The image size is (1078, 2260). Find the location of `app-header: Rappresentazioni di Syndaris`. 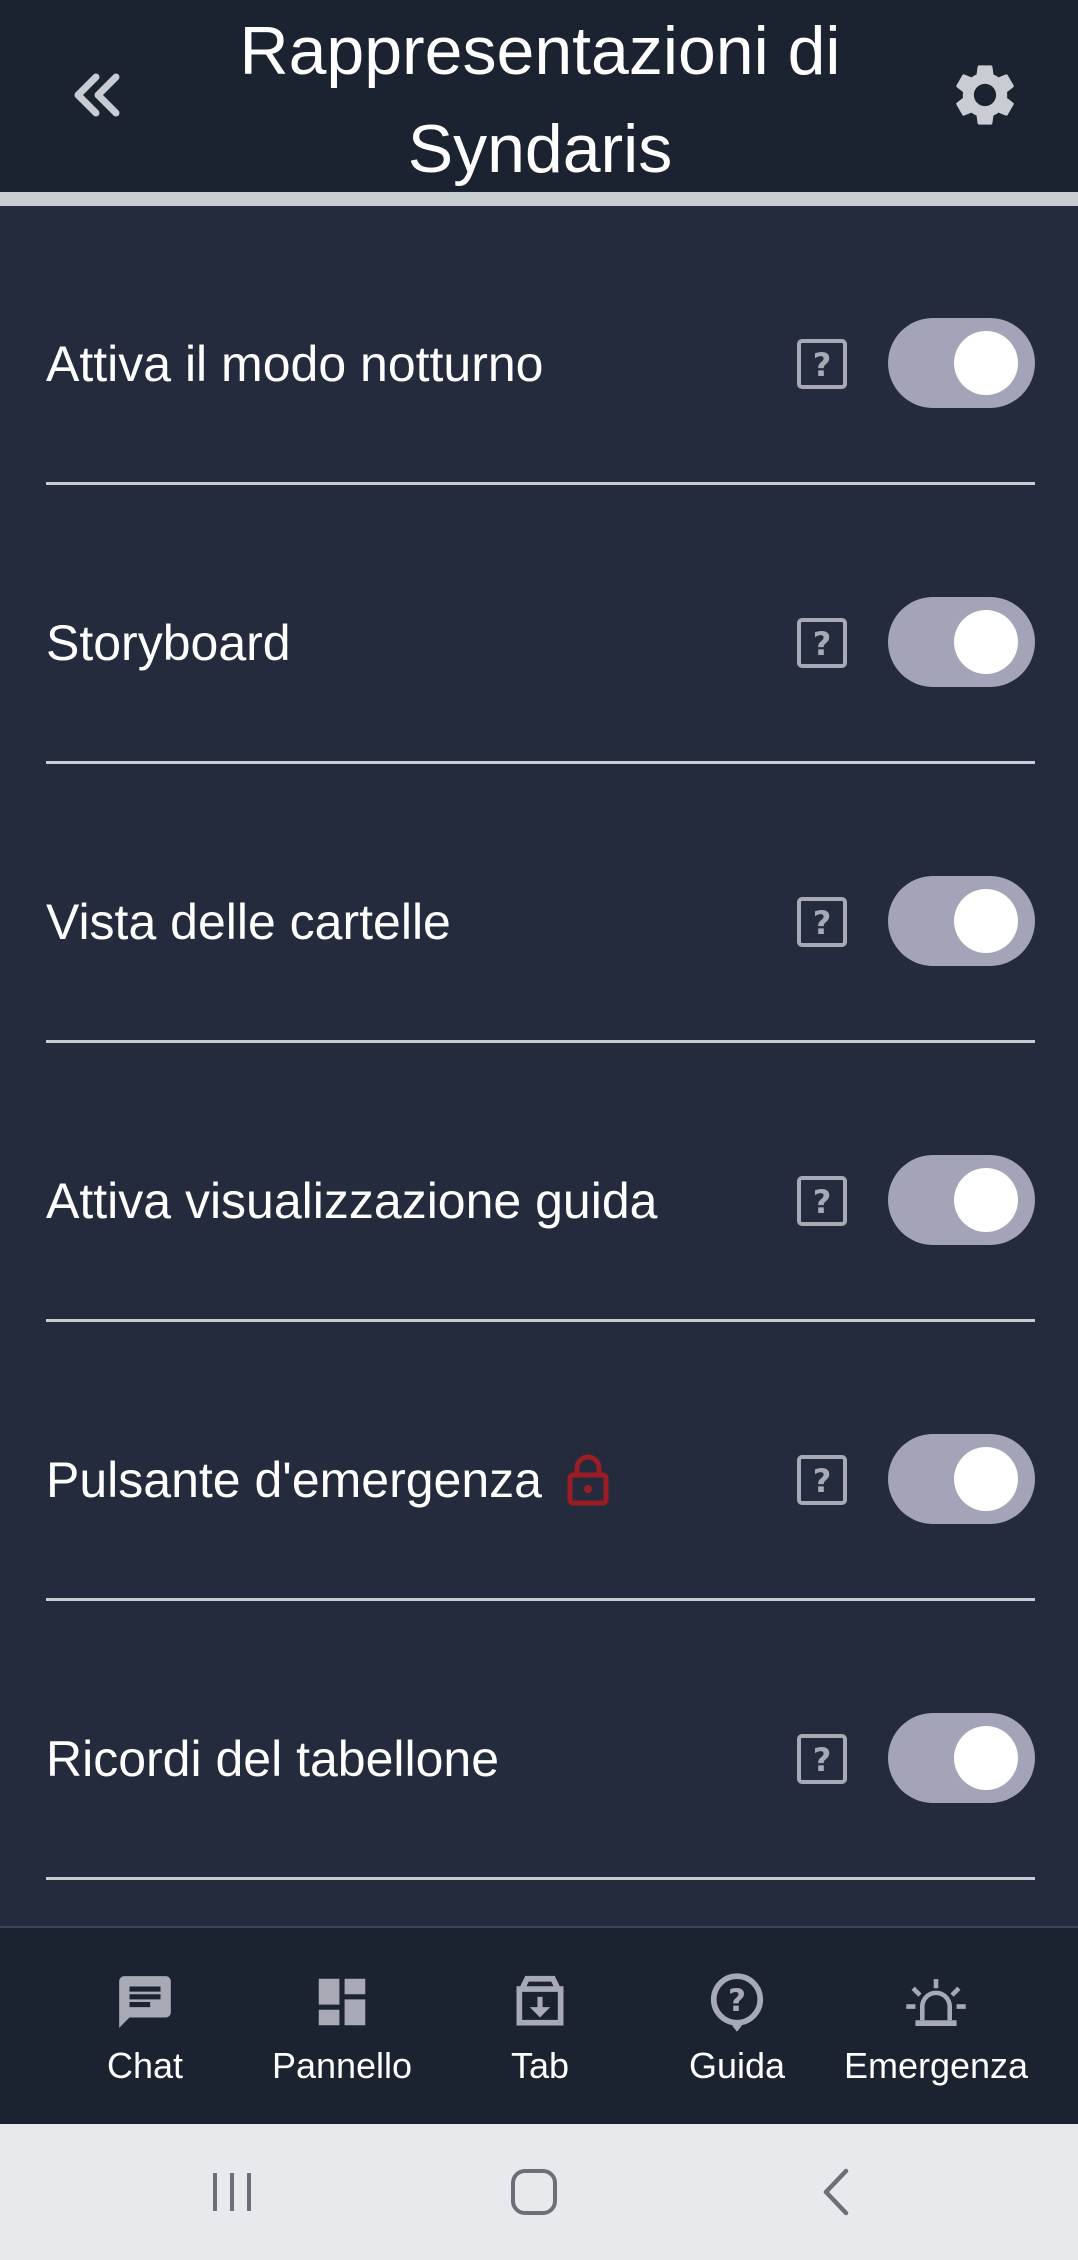

app-header: Rappresentazioni di Syndaris is located at coordinates (539, 96).